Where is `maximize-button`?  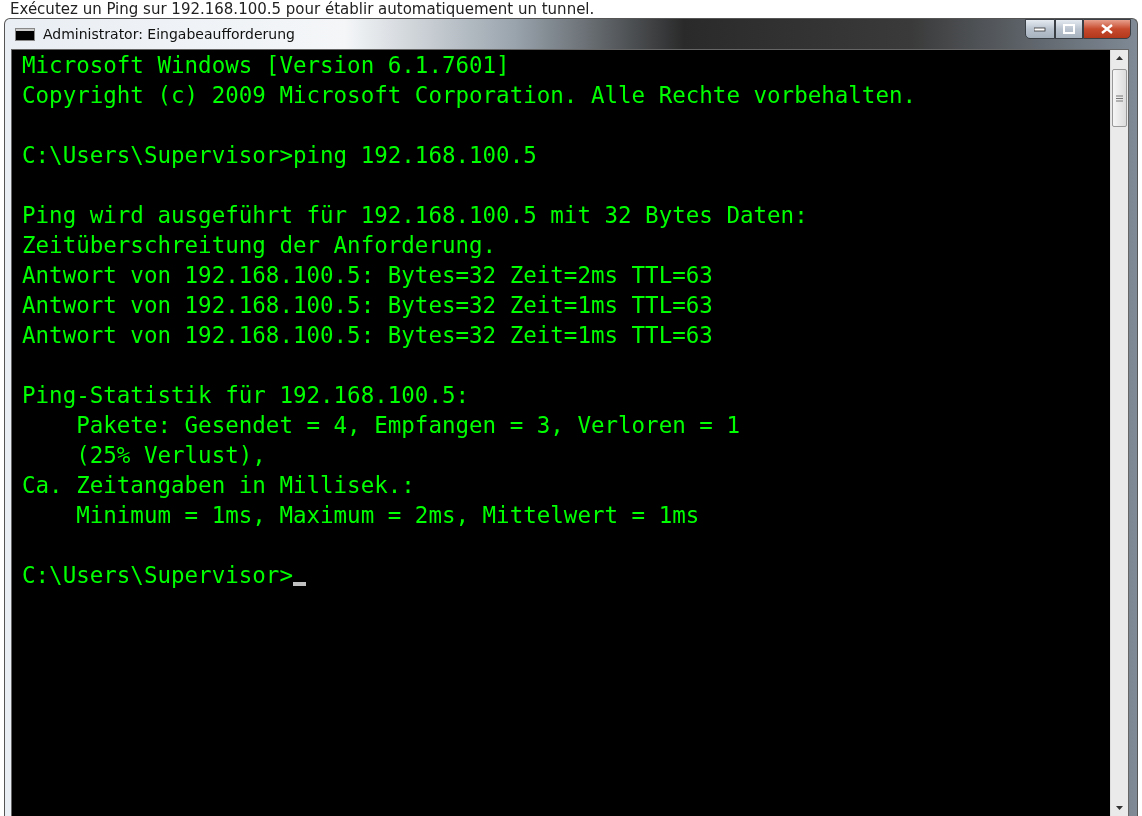 maximize-button is located at coordinates (1069, 29).